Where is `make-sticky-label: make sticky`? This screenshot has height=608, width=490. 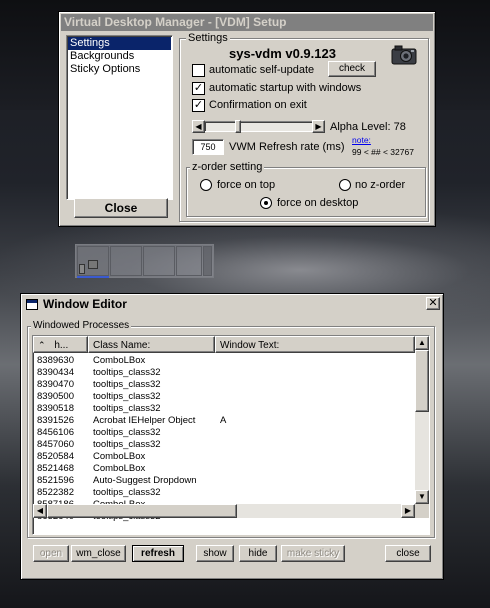
make-sticky-label: make sticky is located at coordinates (313, 553).